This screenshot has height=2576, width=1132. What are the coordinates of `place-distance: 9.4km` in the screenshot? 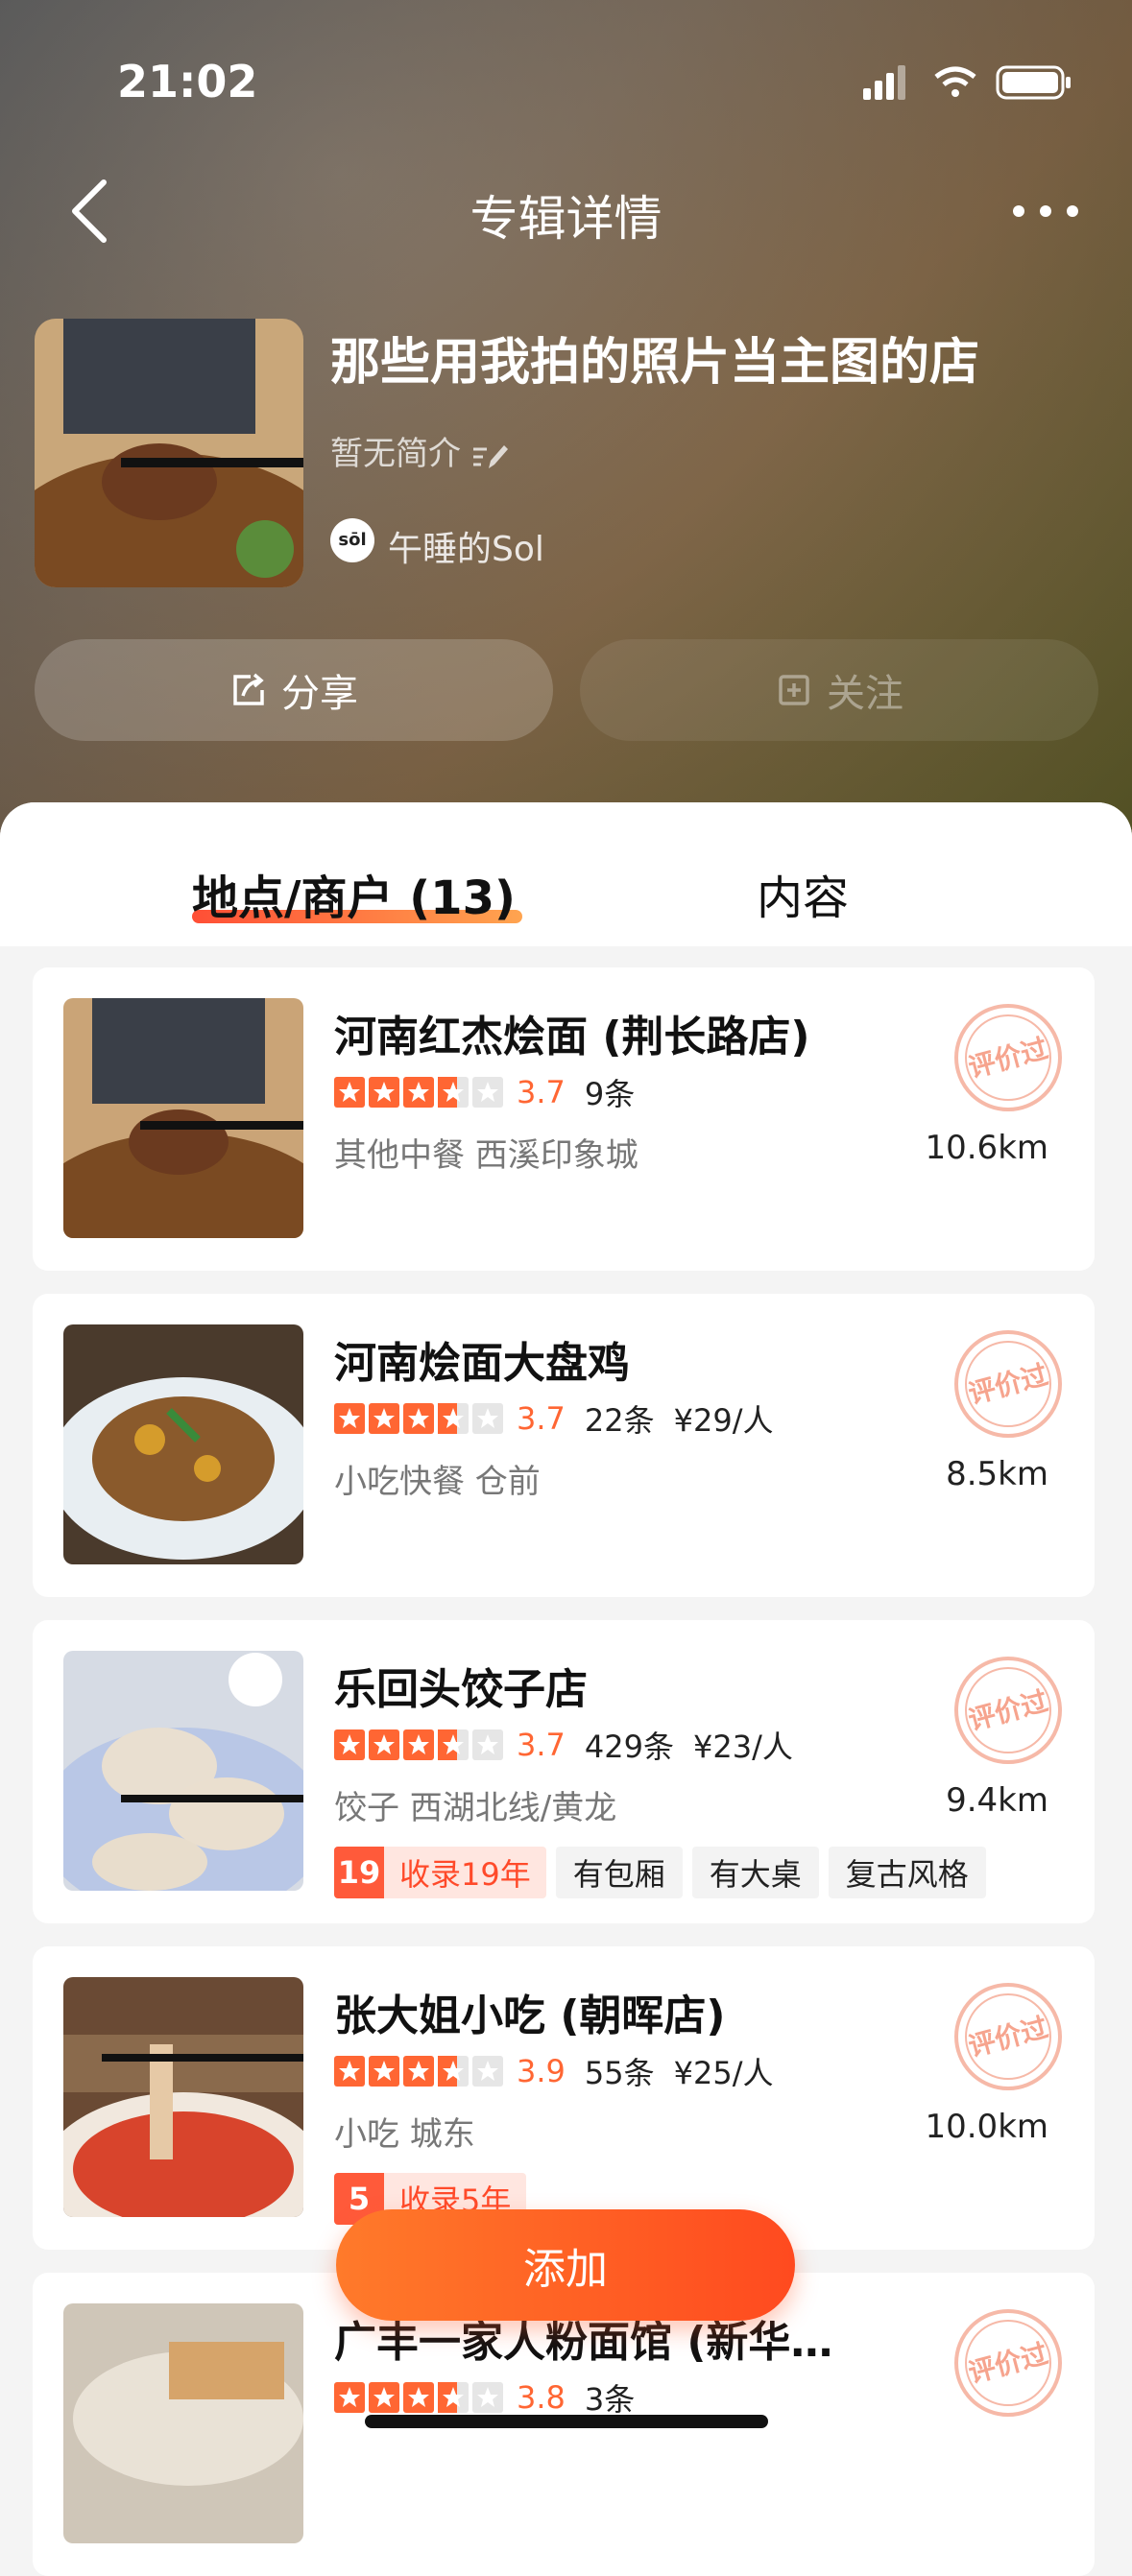 It's located at (997, 1800).